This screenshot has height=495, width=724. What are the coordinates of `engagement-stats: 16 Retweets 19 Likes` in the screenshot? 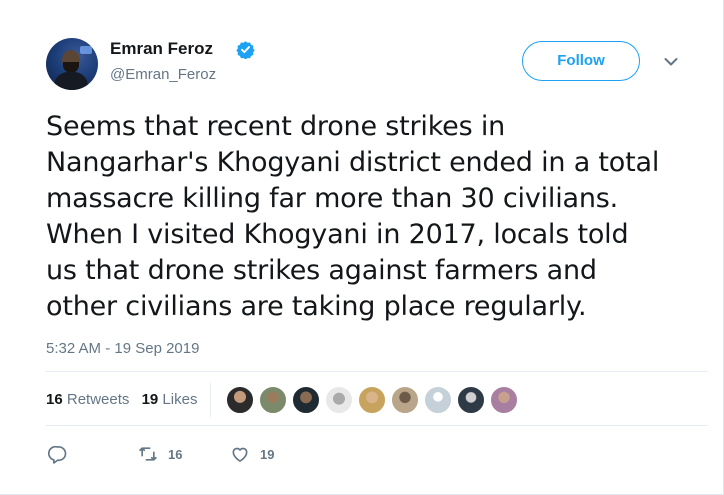 It's located at (125, 400).